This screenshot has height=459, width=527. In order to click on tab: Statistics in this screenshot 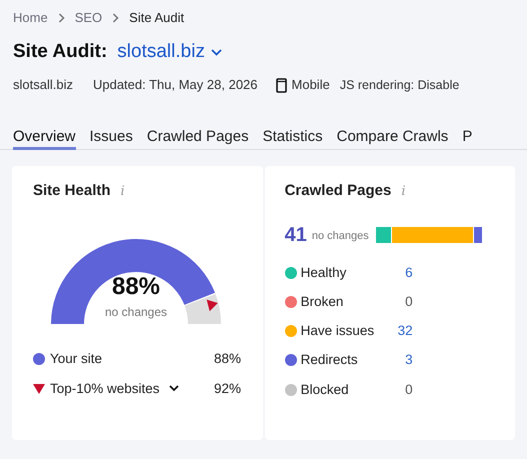, I will do `click(292, 138)`.